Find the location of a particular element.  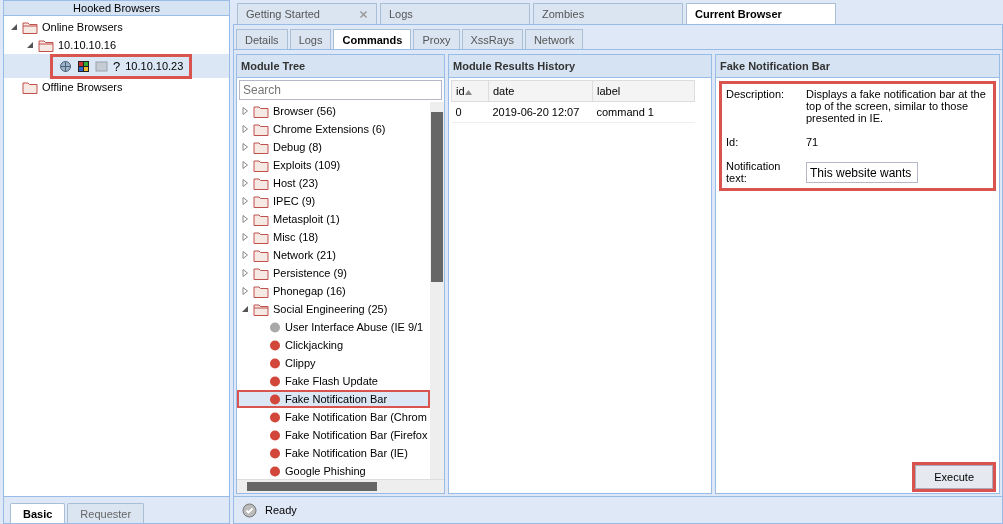

tab: Basic is located at coordinates (38, 513).